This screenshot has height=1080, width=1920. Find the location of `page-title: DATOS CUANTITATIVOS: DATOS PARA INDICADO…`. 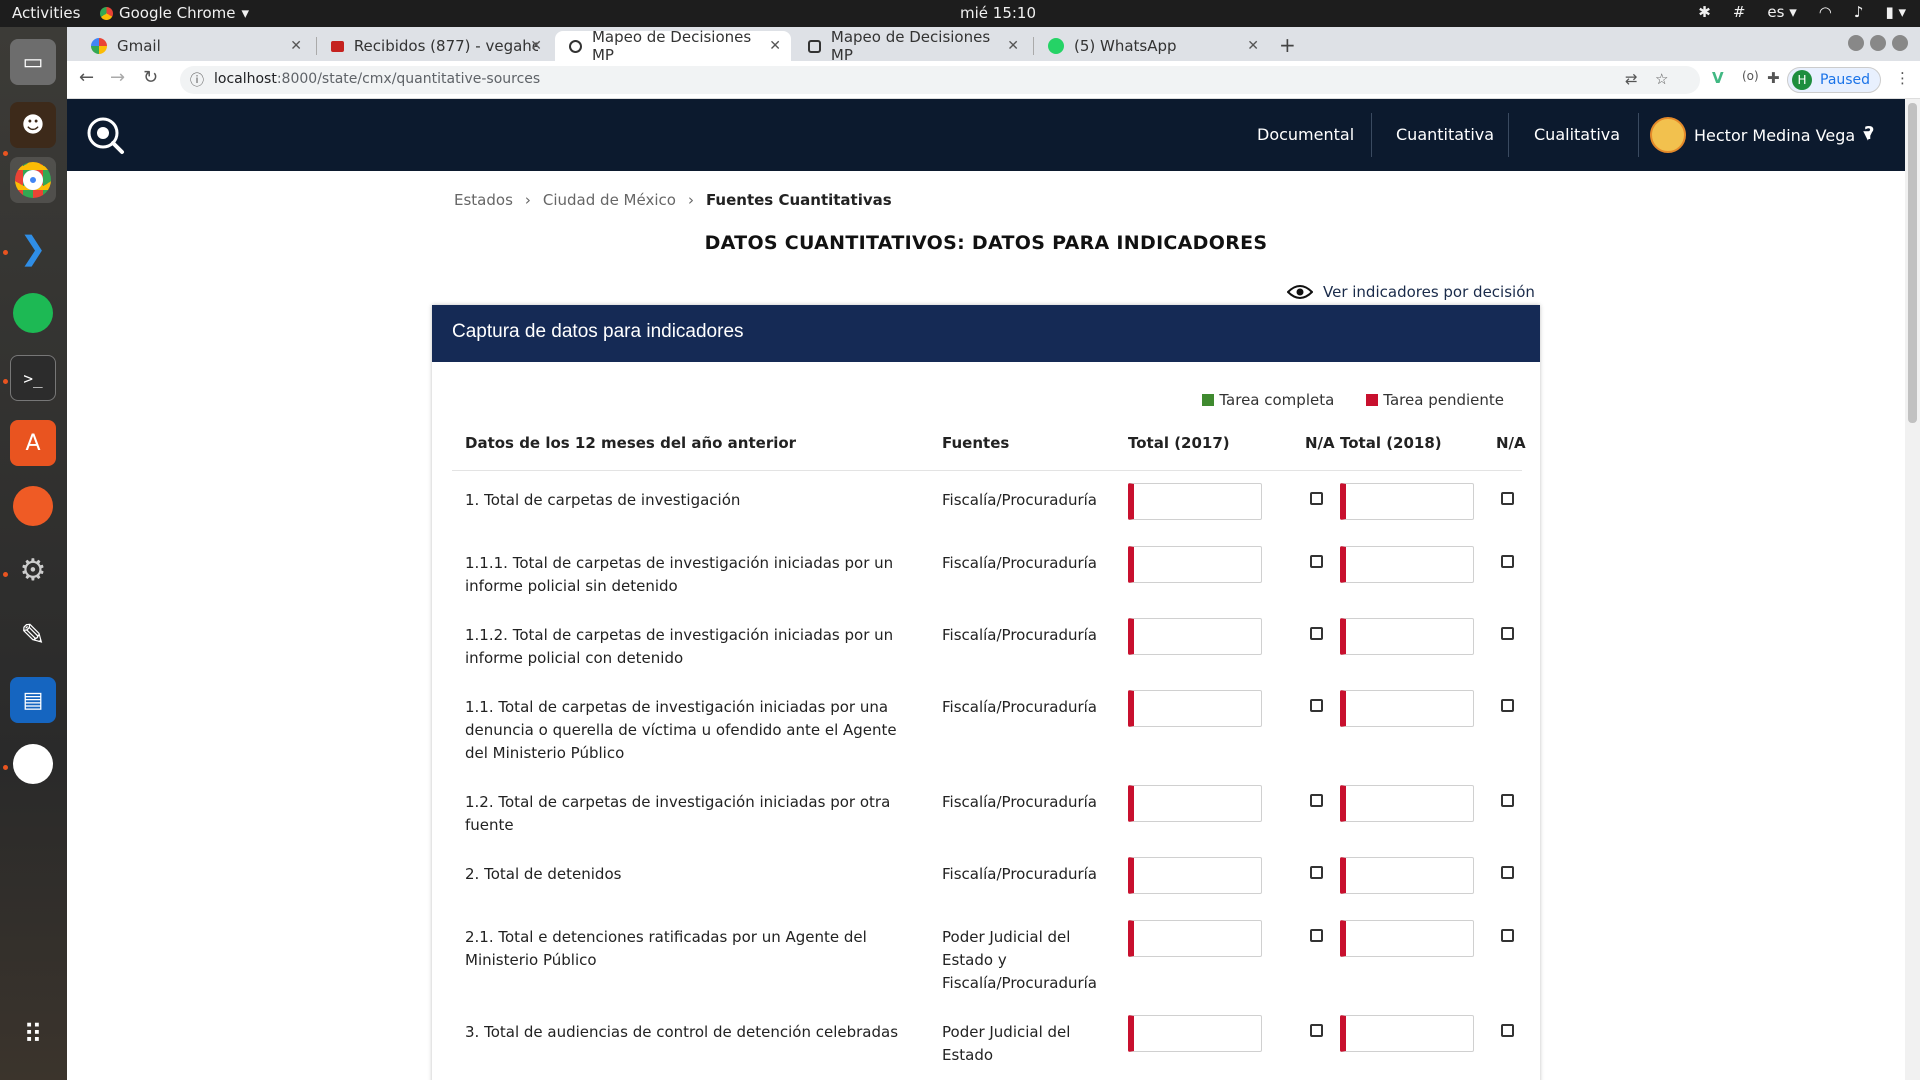

page-title: DATOS CUANTITATIVOS: DATOS PARA INDICADO… is located at coordinates (986, 243).